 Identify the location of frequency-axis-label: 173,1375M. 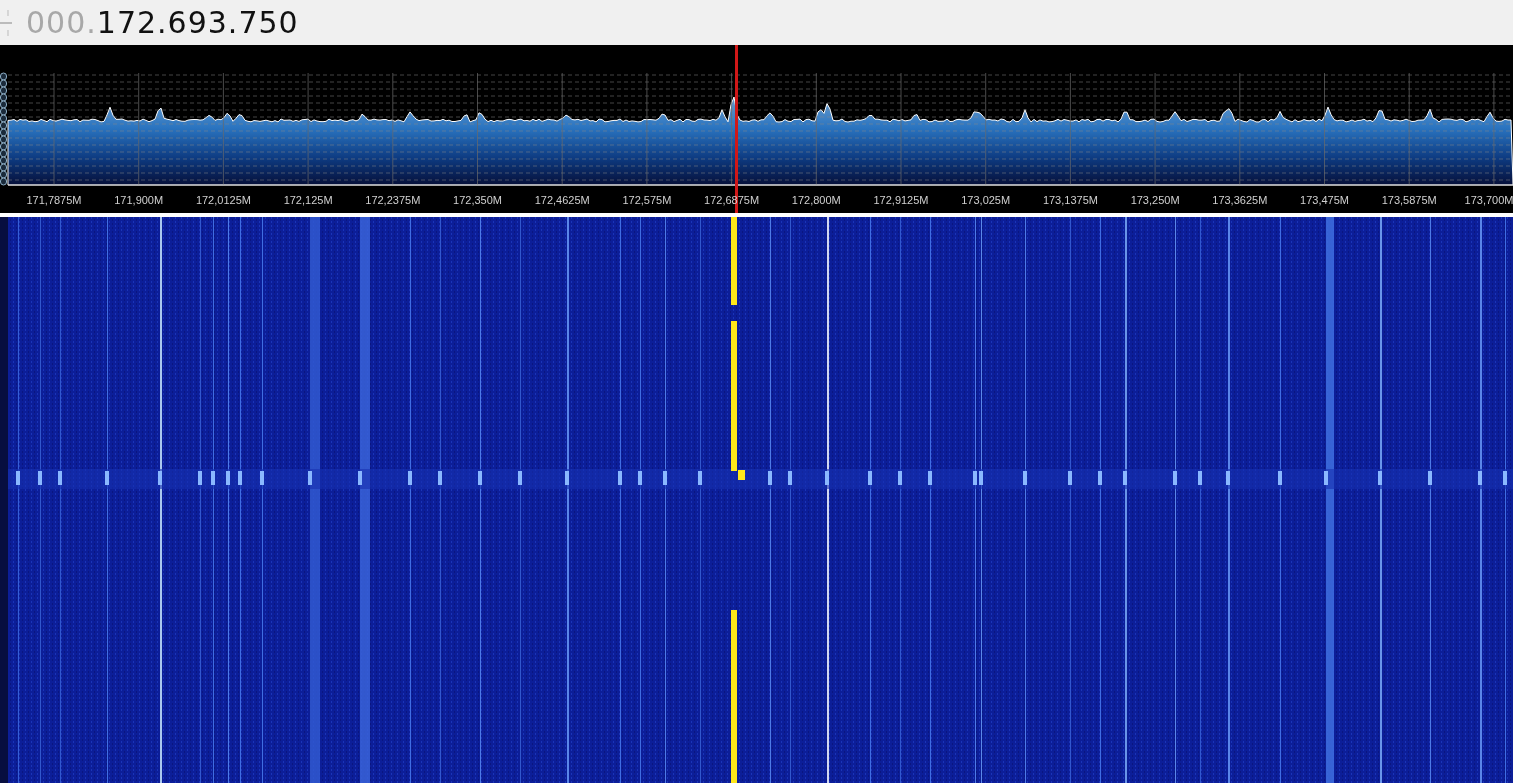
(1070, 200).